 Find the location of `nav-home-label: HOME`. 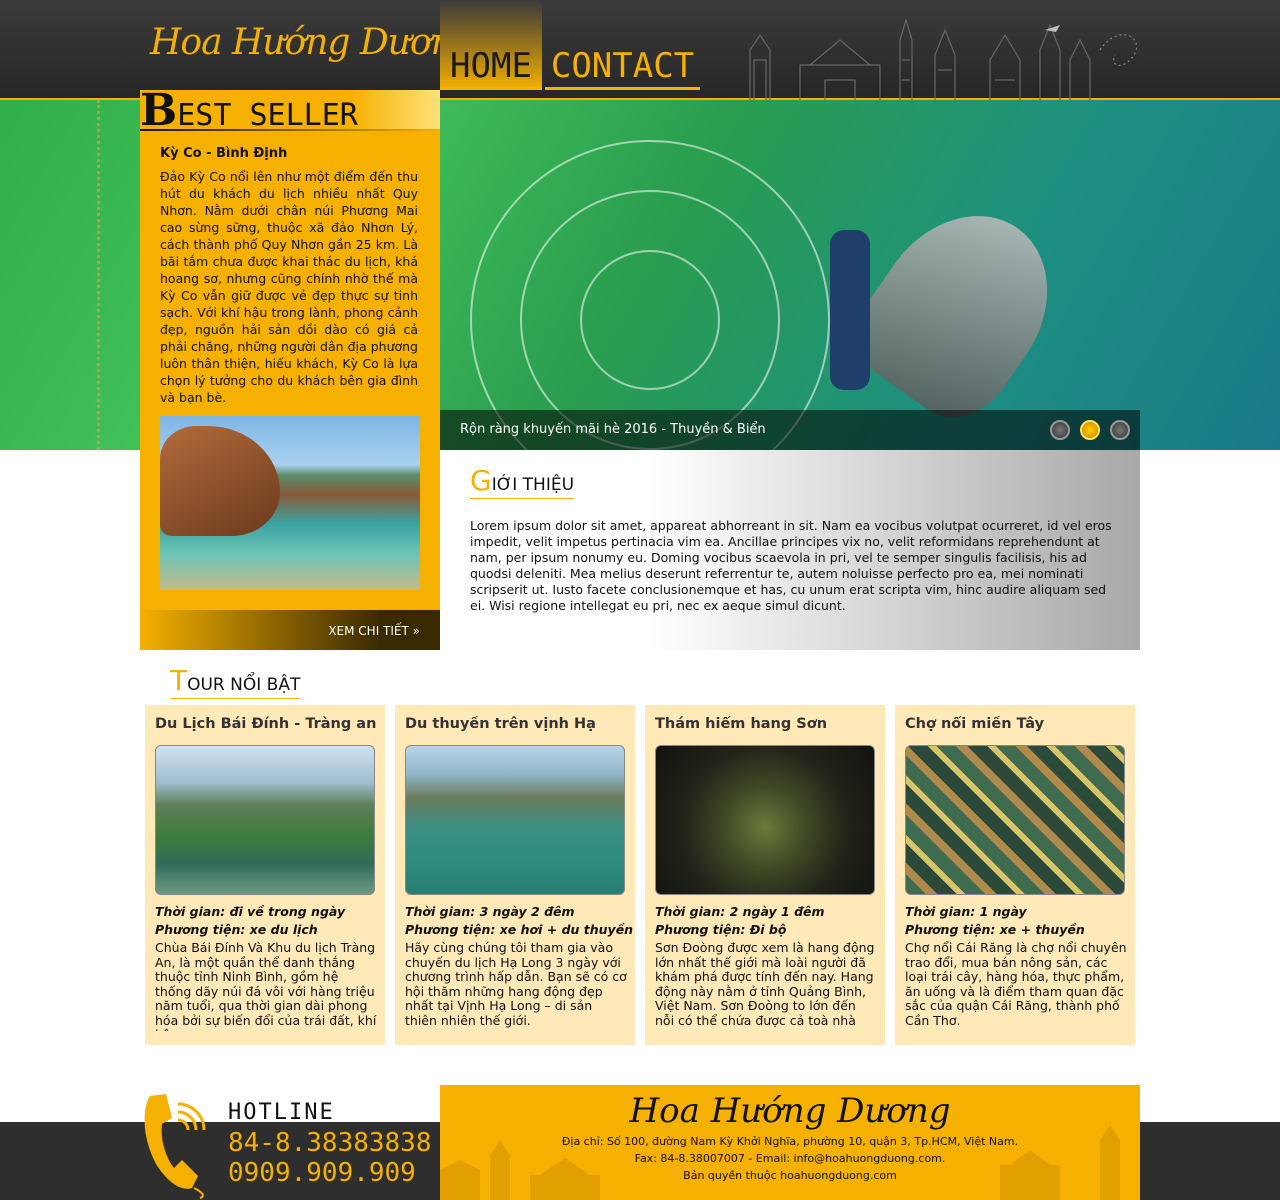

nav-home-label: HOME is located at coordinates (491, 66).